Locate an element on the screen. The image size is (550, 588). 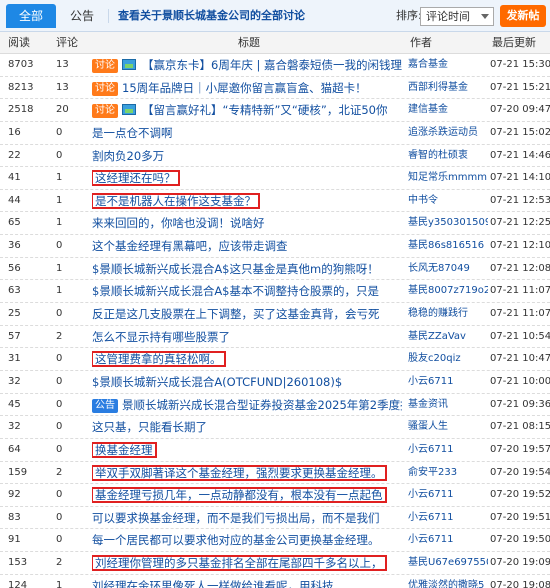
table-row: 64 0 换基金经理 小云6711 07-20 19:57 is located at coordinates (275, 450).